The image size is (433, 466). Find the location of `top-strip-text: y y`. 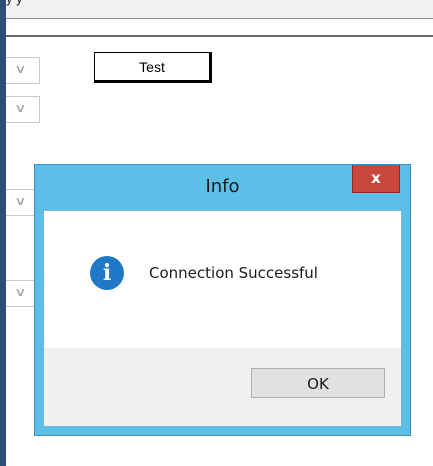

top-strip-text: y y is located at coordinates (14, 3).